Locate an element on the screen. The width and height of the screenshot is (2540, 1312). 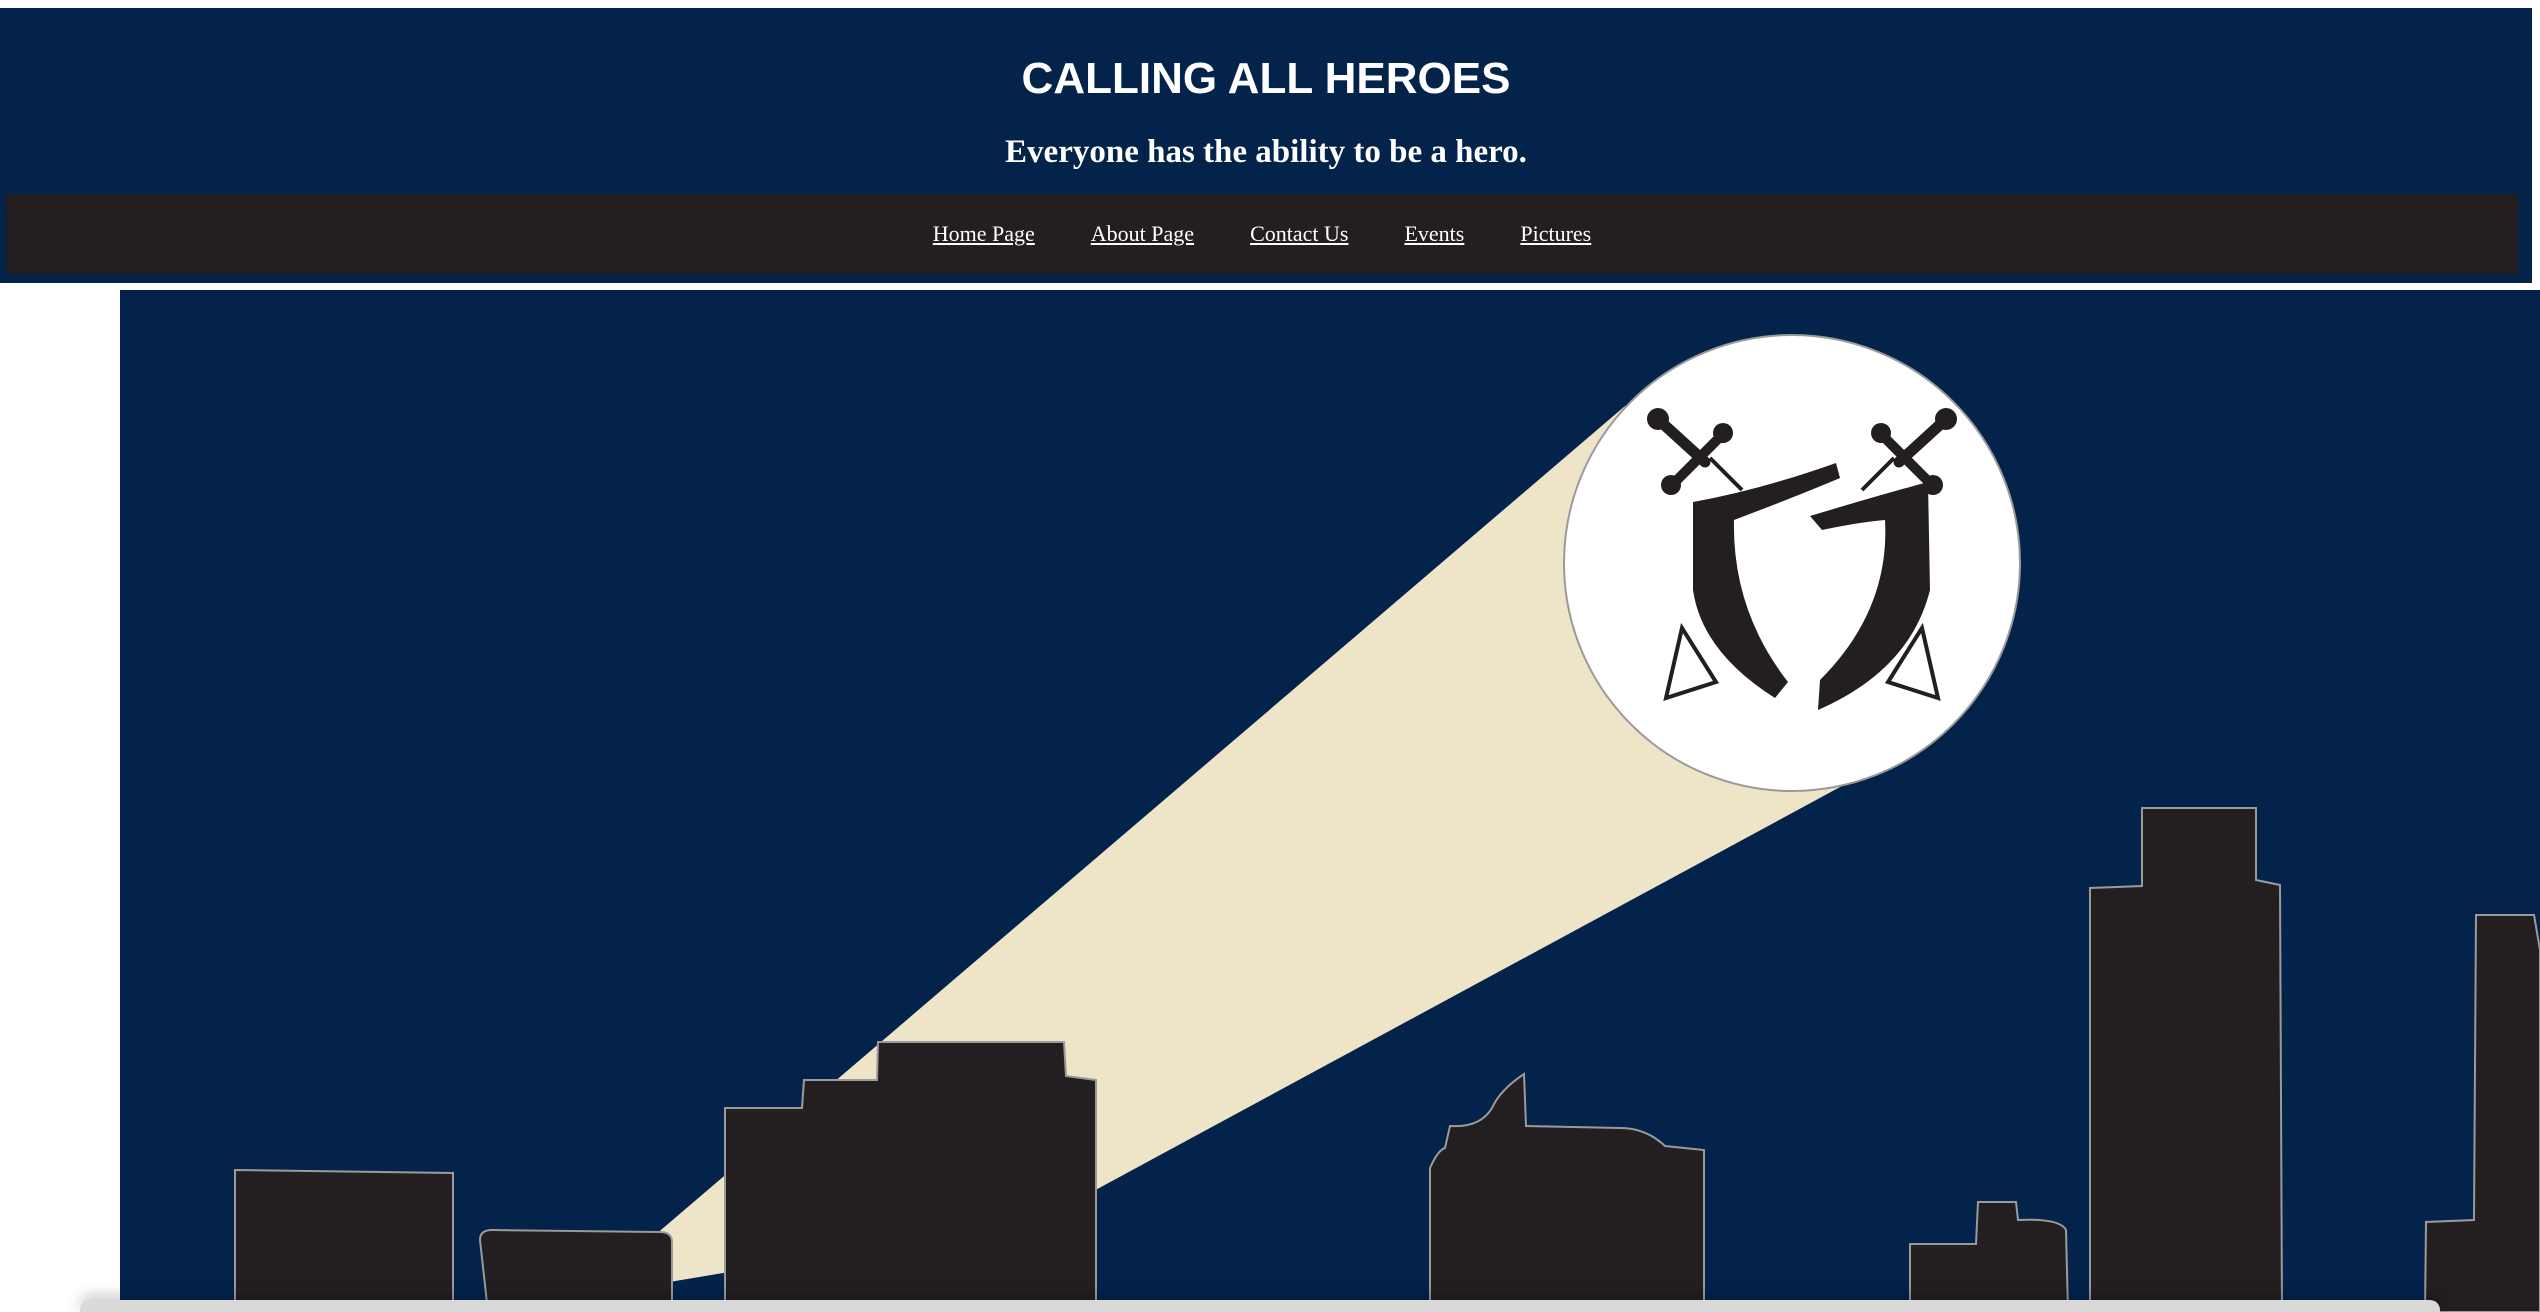
nav-contact-us-link: Contact Us is located at coordinates (1299, 234).